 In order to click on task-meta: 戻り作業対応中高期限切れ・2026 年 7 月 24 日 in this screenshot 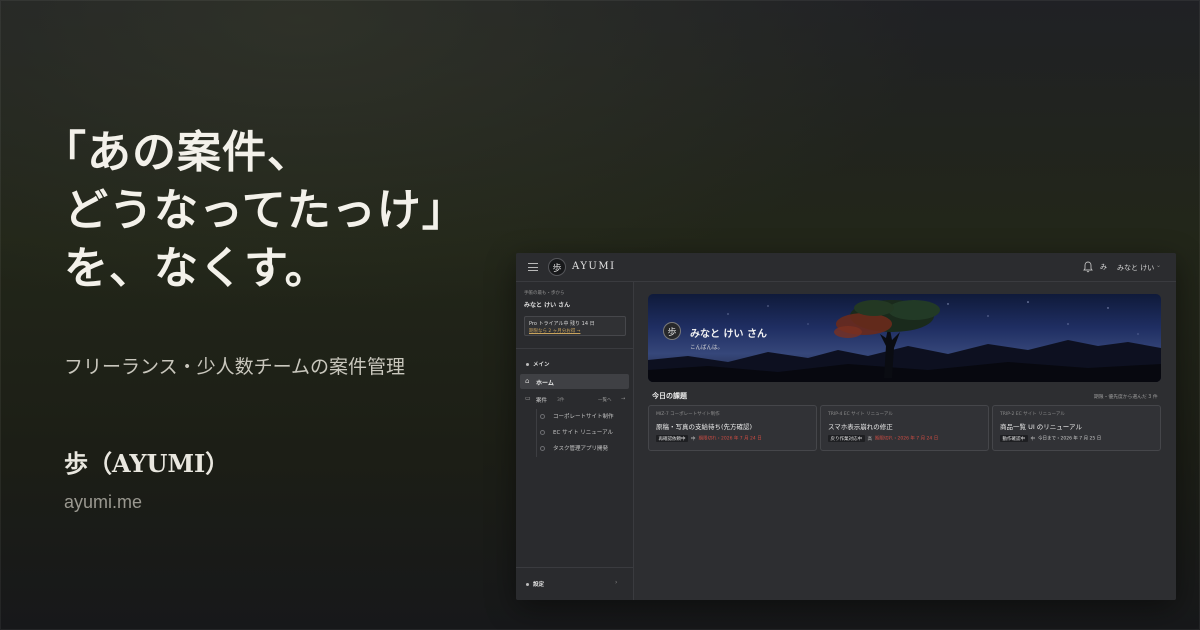, I will do `click(904, 438)`.